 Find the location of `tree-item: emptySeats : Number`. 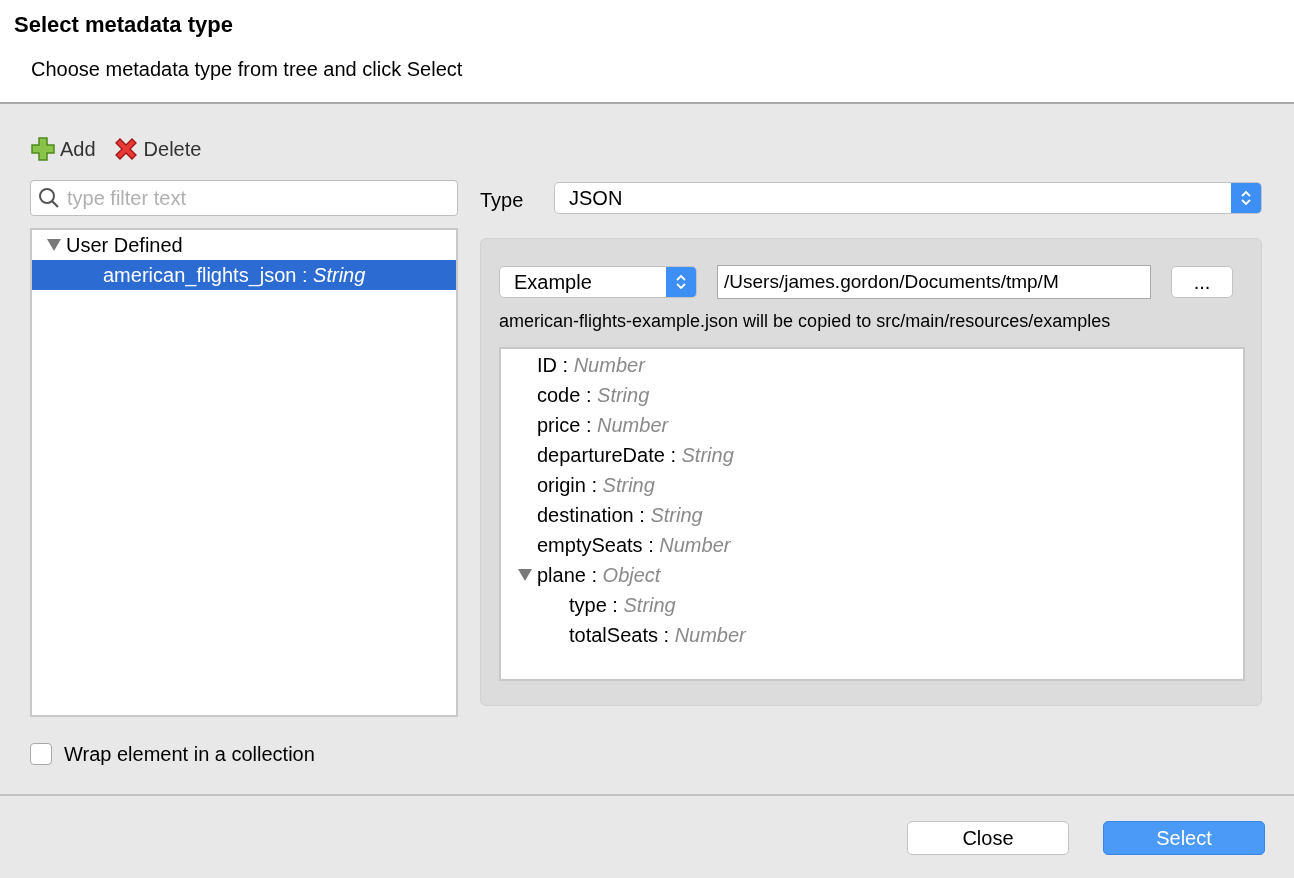

tree-item: emptySeats : Number is located at coordinates (872, 545).